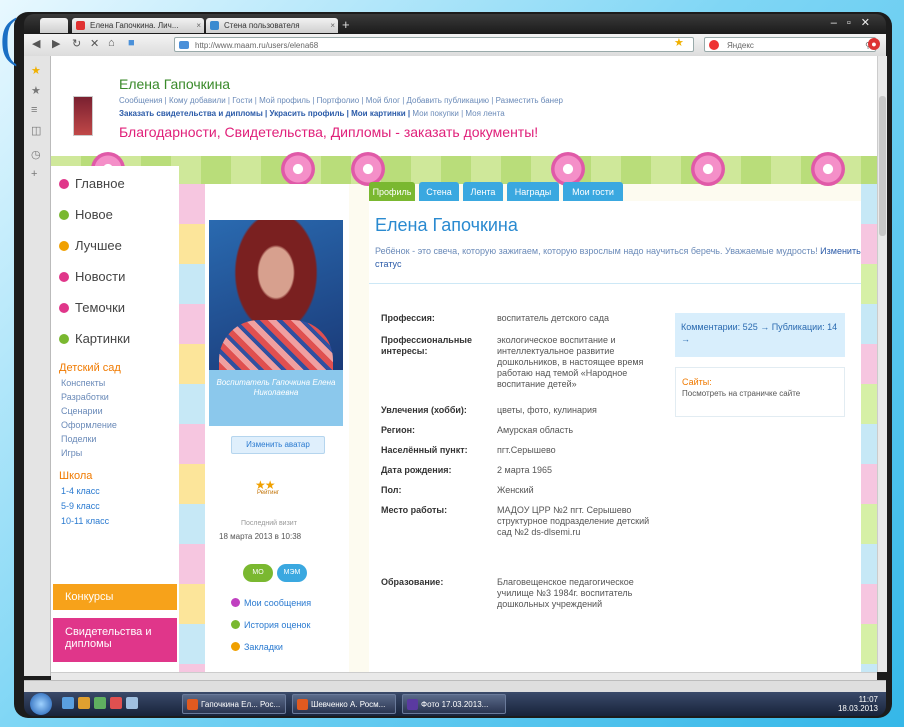  What do you see at coordinates (89, 425) in the screenshot?
I see `menu-sub-link: Оформление` at bounding box center [89, 425].